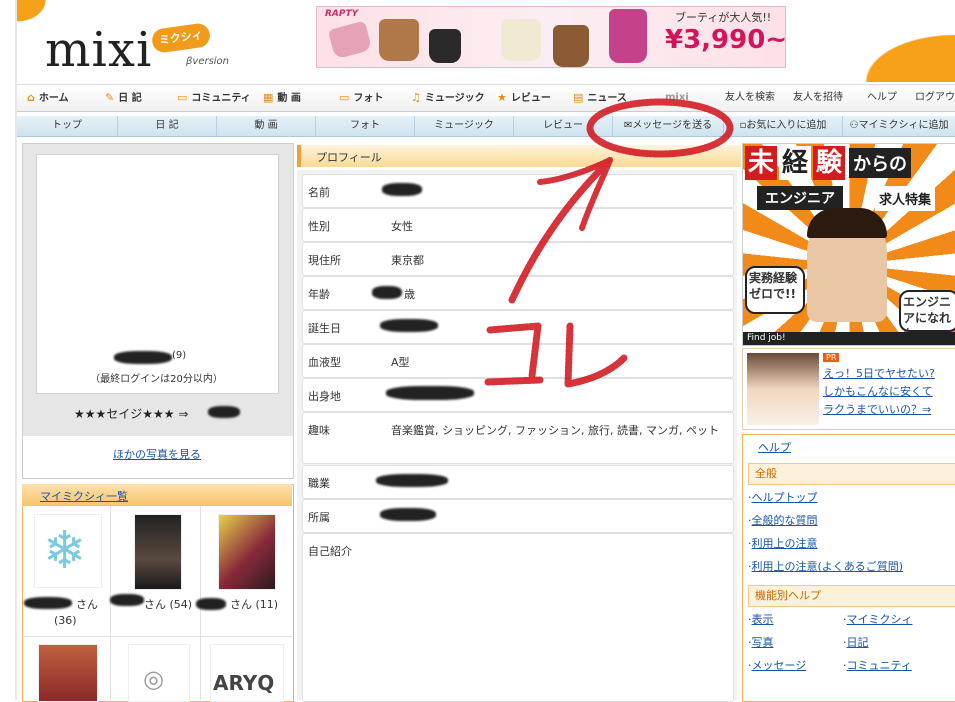 The image size is (955, 702). Describe the element at coordinates (783, 126) in the screenshot. I see `subnav-add-favorite: ▫お気に入りに追加` at that location.